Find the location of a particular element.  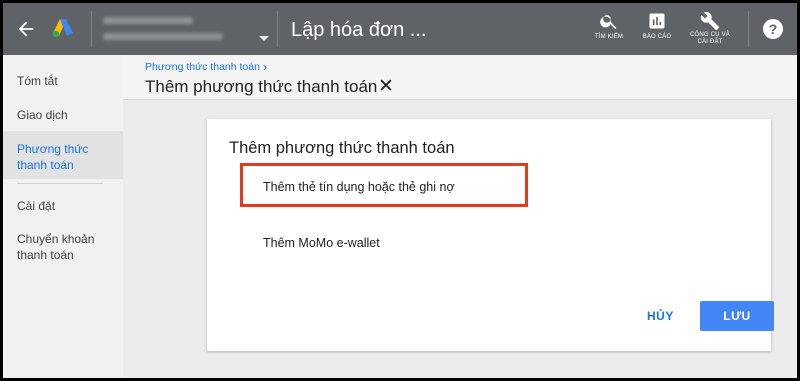

card-title: Thêm phương thức thanh toán is located at coordinates (342, 148).